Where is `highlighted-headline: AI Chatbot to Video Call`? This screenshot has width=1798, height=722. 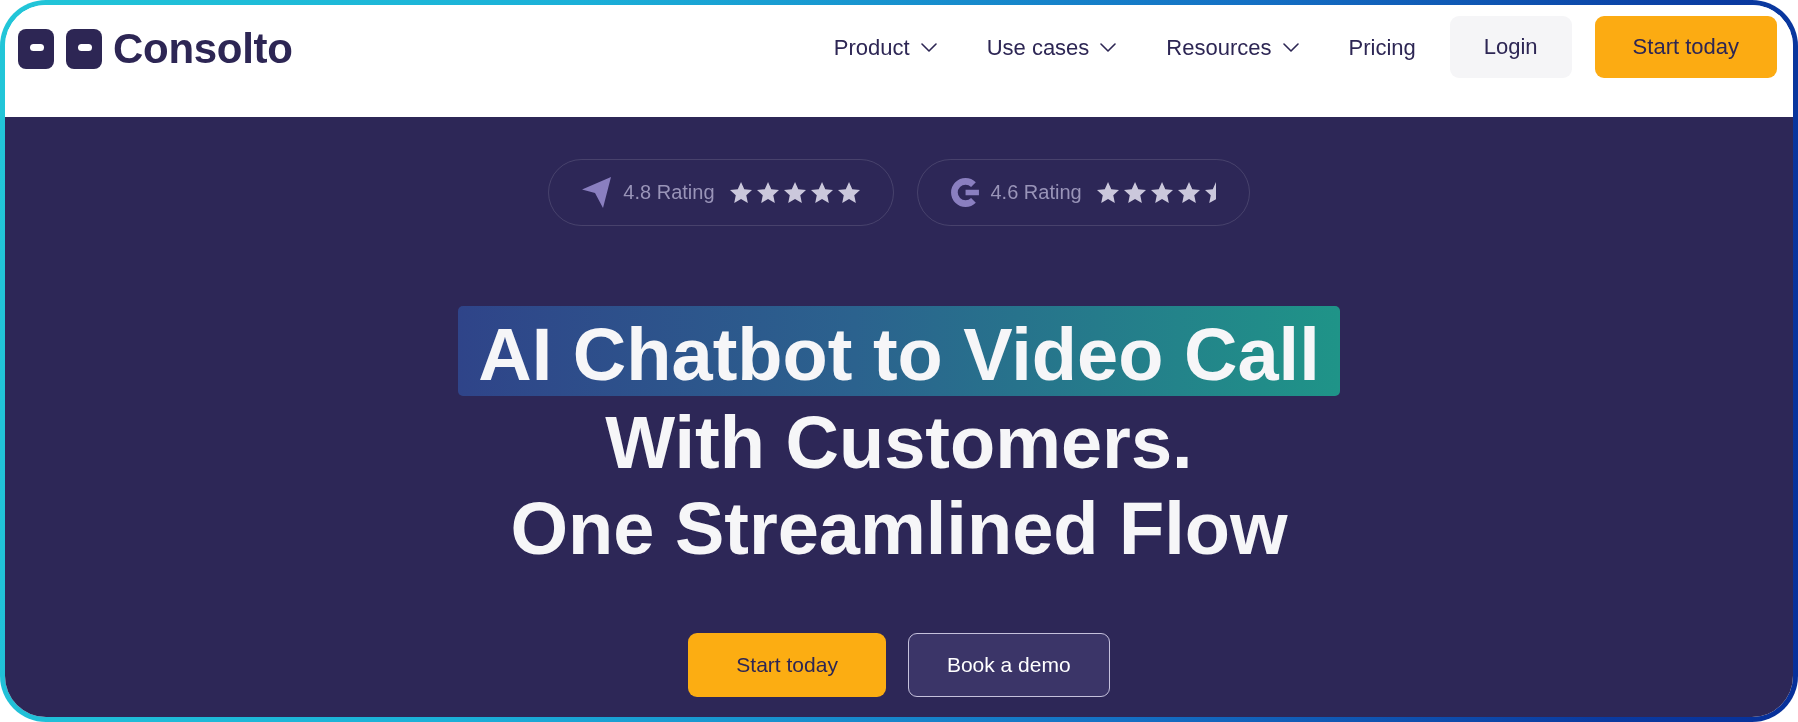 highlighted-headline: AI Chatbot to Video Call is located at coordinates (899, 351).